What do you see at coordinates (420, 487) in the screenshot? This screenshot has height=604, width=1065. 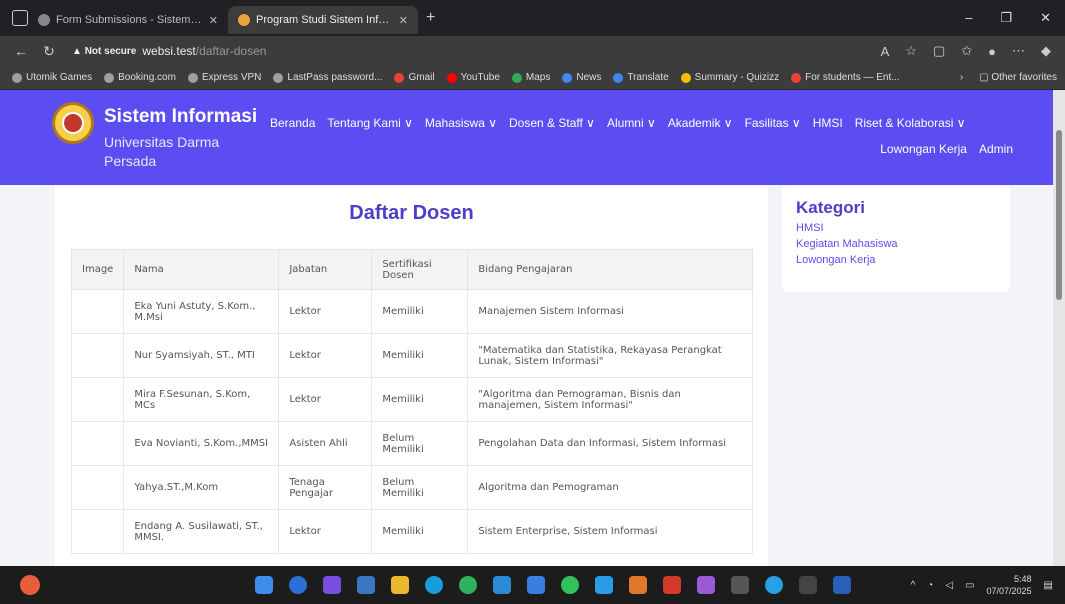 I see `cell-sertifikasi: Belum Memiliki` at bounding box center [420, 487].